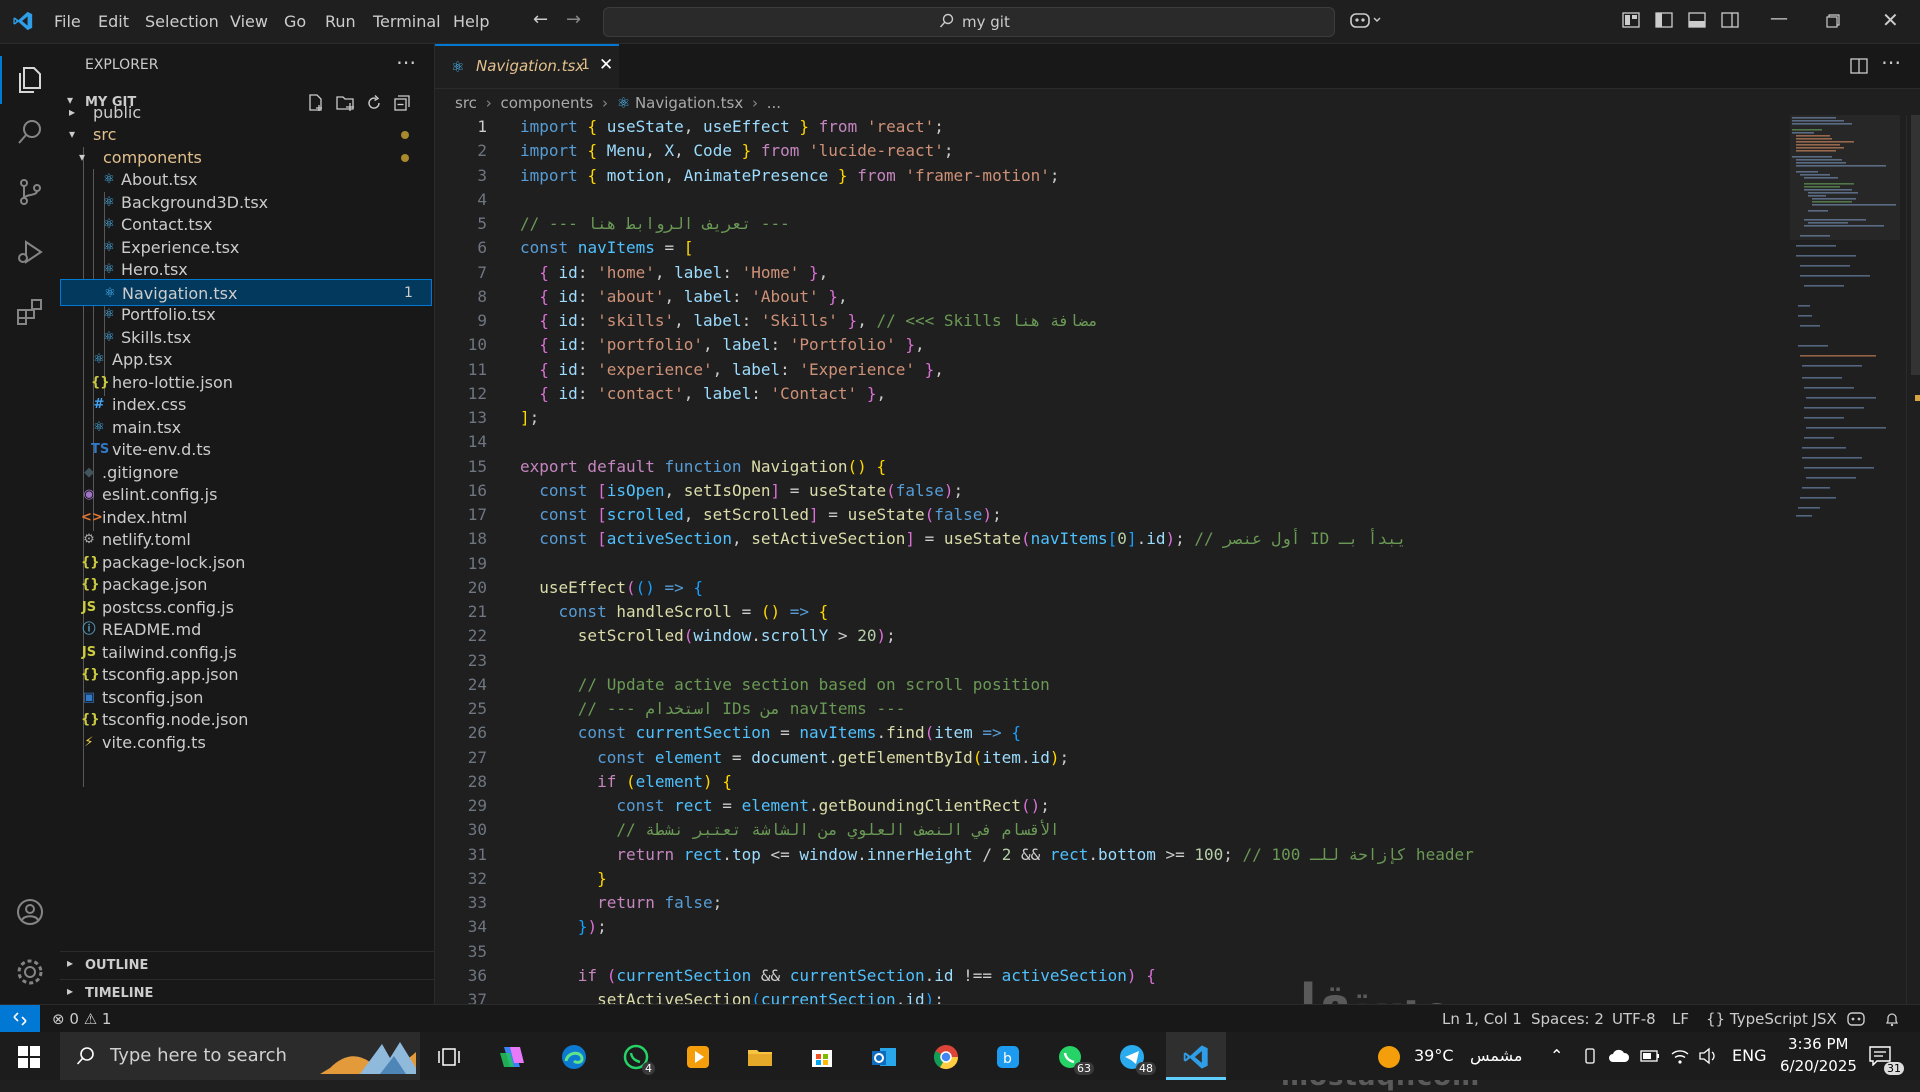 The image size is (1920, 1092). Describe the element at coordinates (540, 19) in the screenshot. I see `back-arrow-icon: ←` at that location.